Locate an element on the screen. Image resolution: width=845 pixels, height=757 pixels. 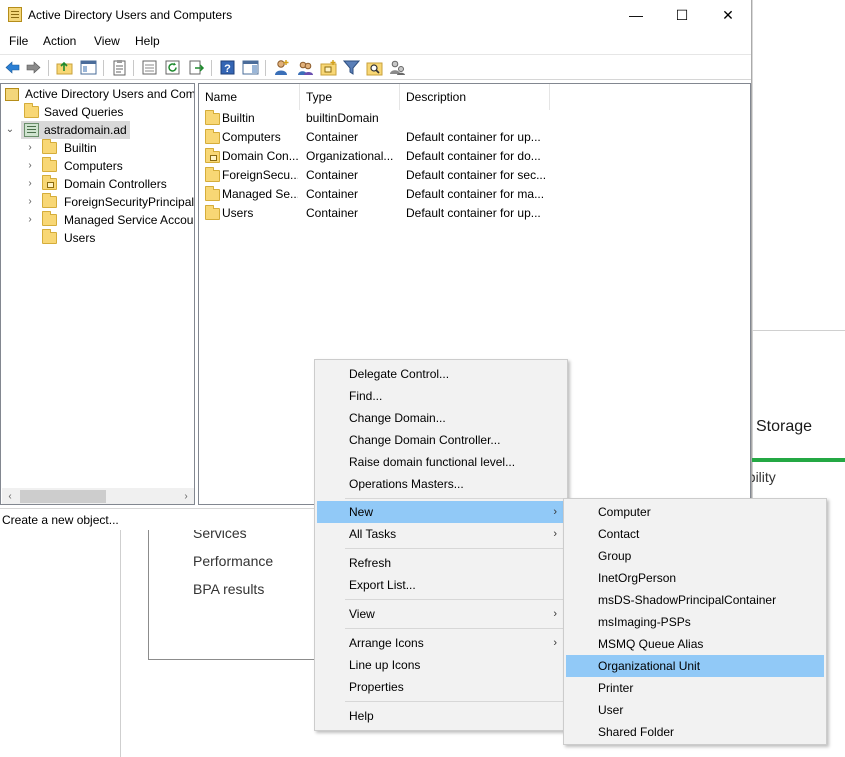
refresh-icon is located at coordinates (172, 67).